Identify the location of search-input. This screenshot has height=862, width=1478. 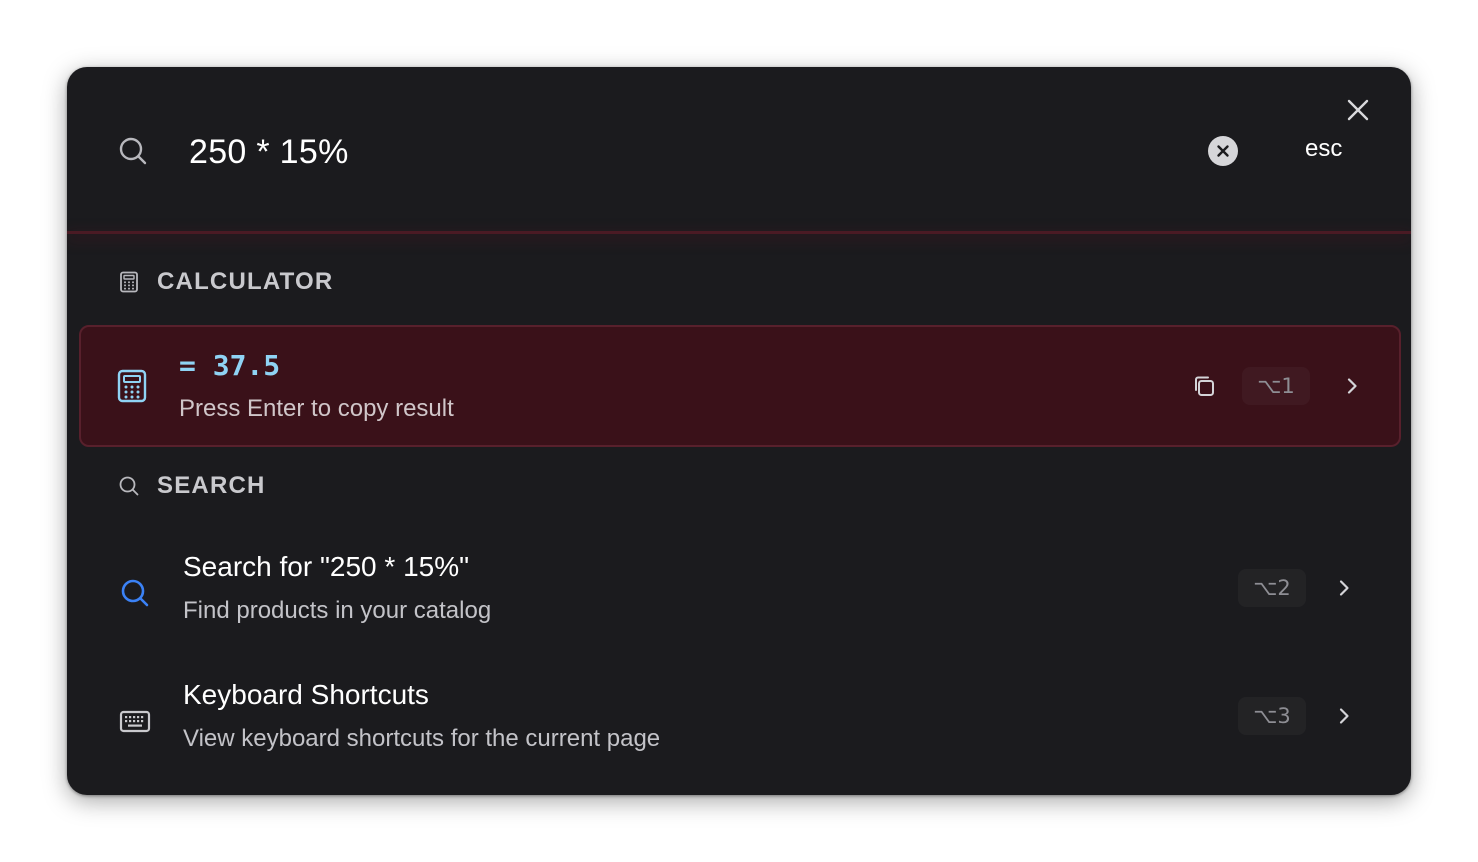
(639, 152).